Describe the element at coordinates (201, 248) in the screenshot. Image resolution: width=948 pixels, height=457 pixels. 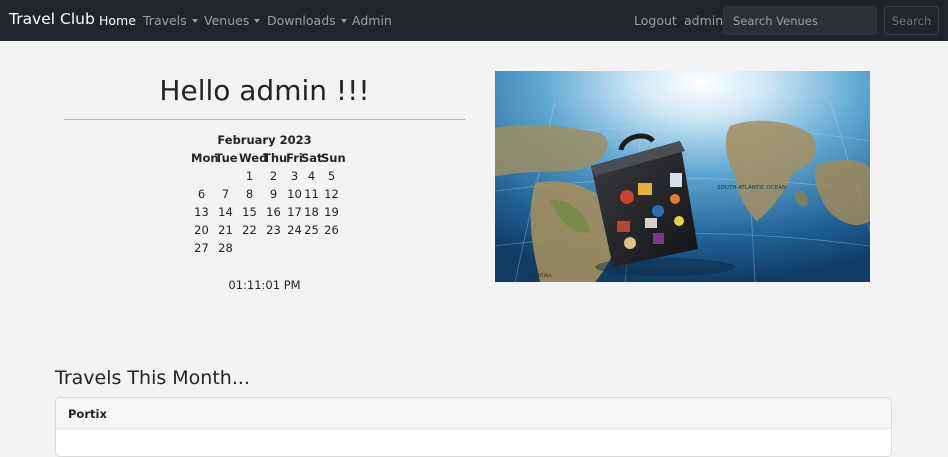
I see `calendar-day: 27` at that location.